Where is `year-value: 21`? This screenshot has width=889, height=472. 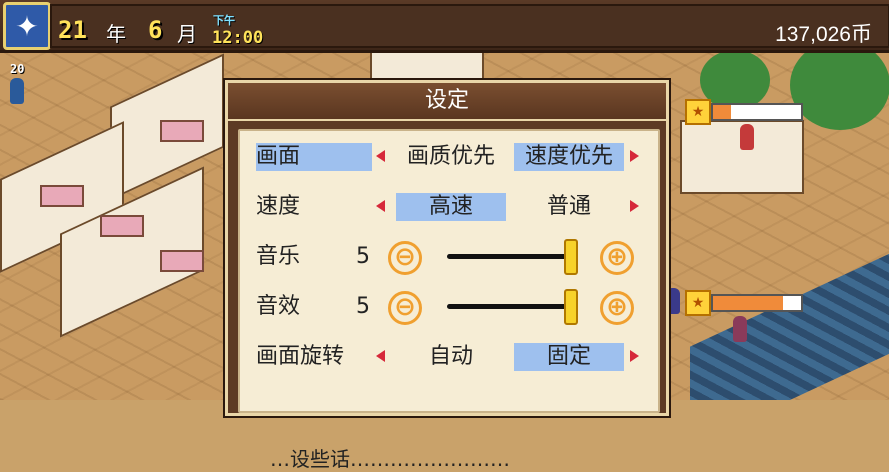
year-value: 21 is located at coordinates (72, 30).